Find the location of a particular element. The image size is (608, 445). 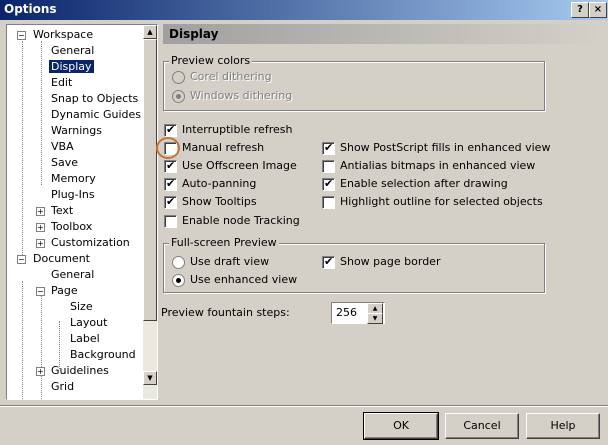

highlight-circle-annotation is located at coordinates (168, 148).